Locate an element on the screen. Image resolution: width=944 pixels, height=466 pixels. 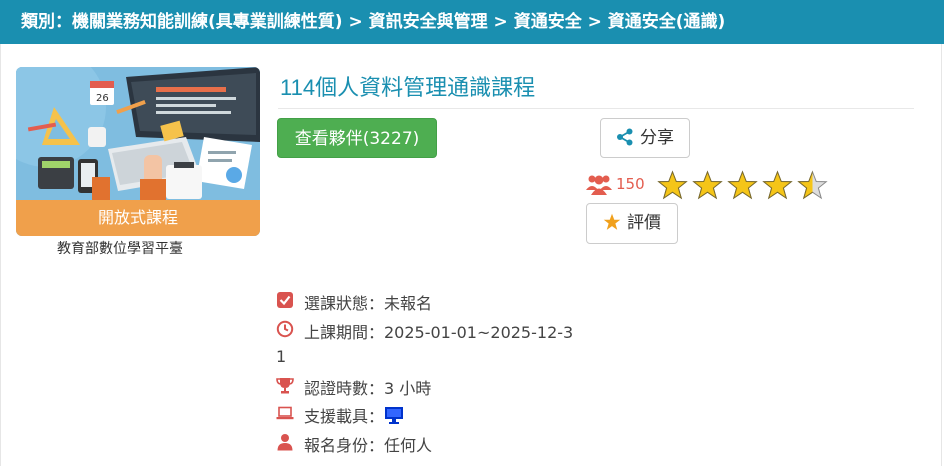
users-icon is located at coordinates (599, 185).